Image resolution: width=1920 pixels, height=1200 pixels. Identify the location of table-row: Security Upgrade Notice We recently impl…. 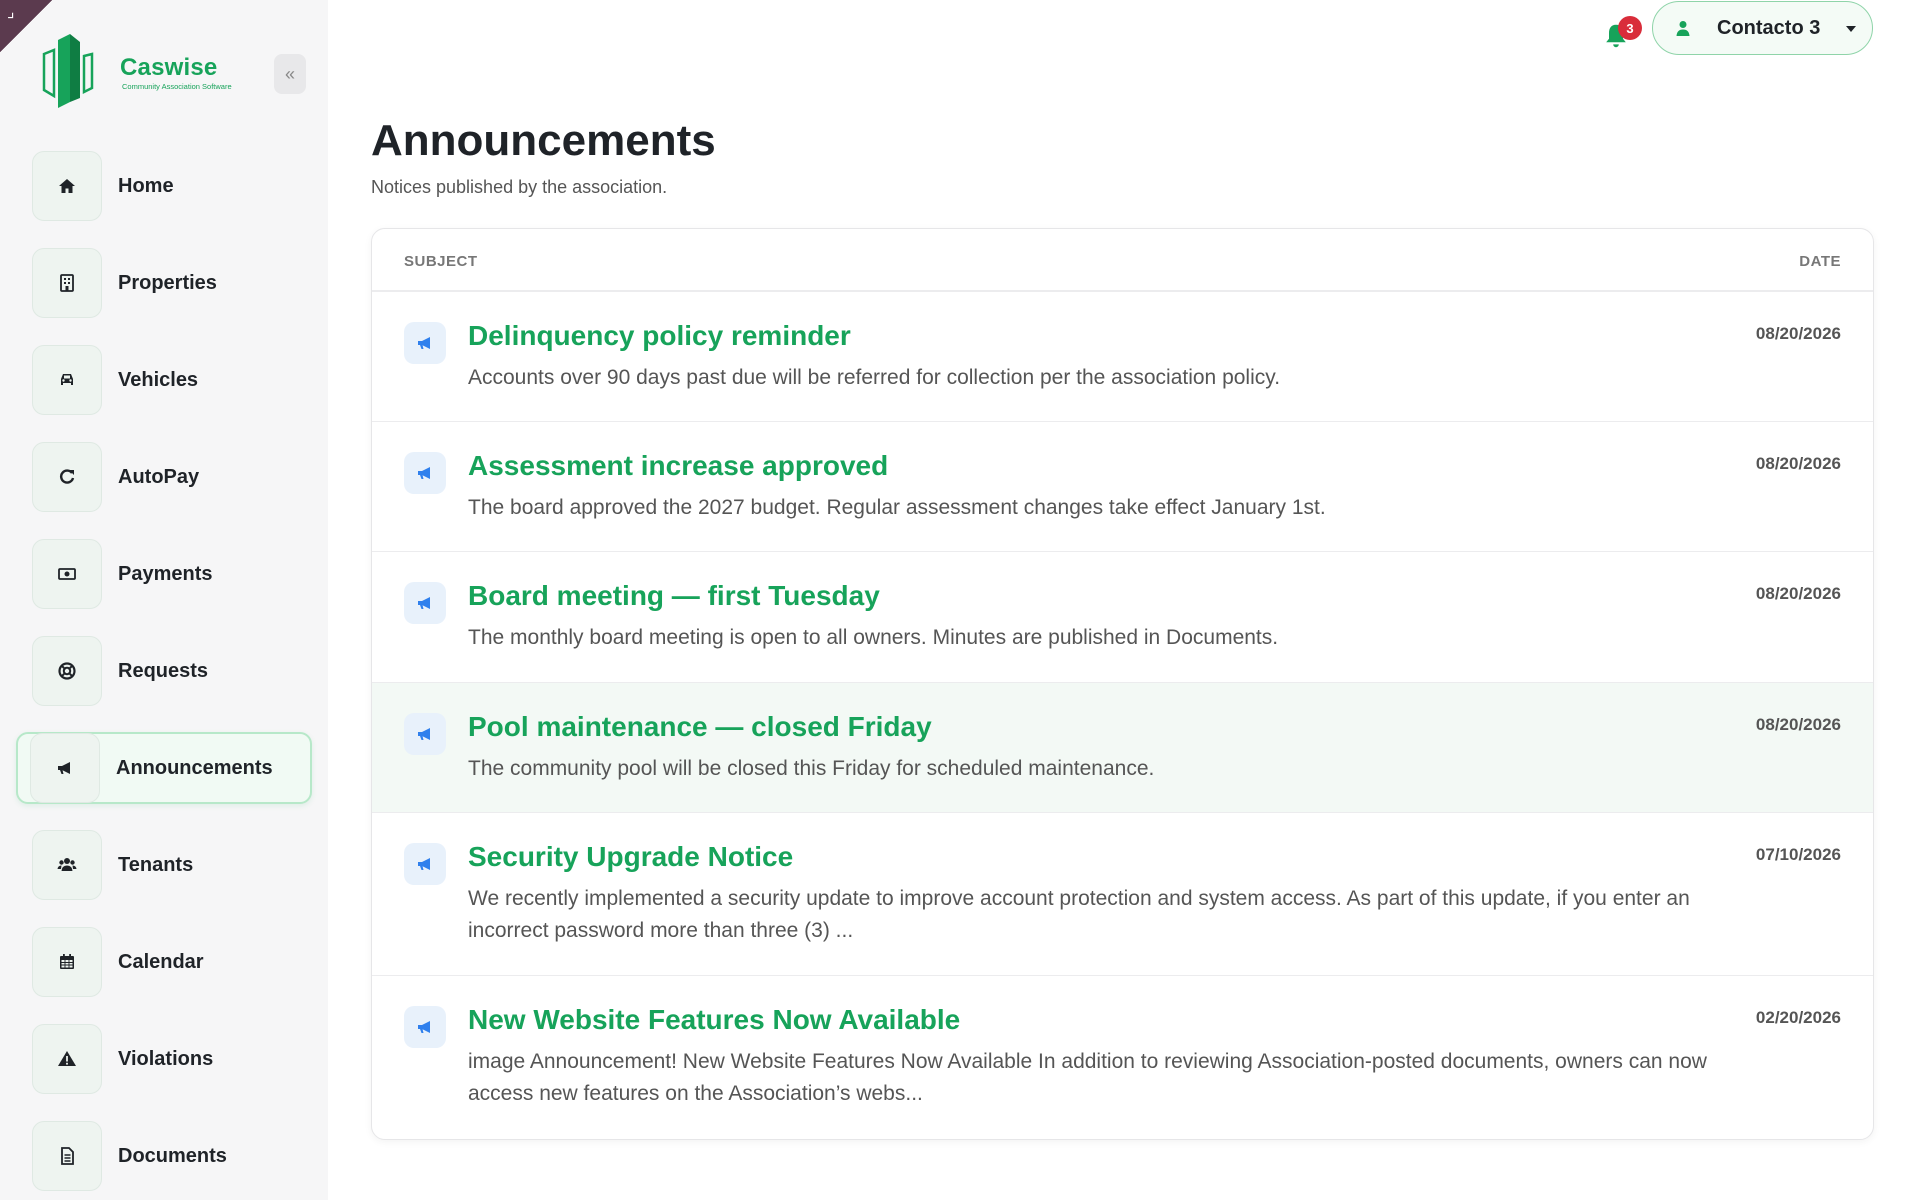
(1122, 894).